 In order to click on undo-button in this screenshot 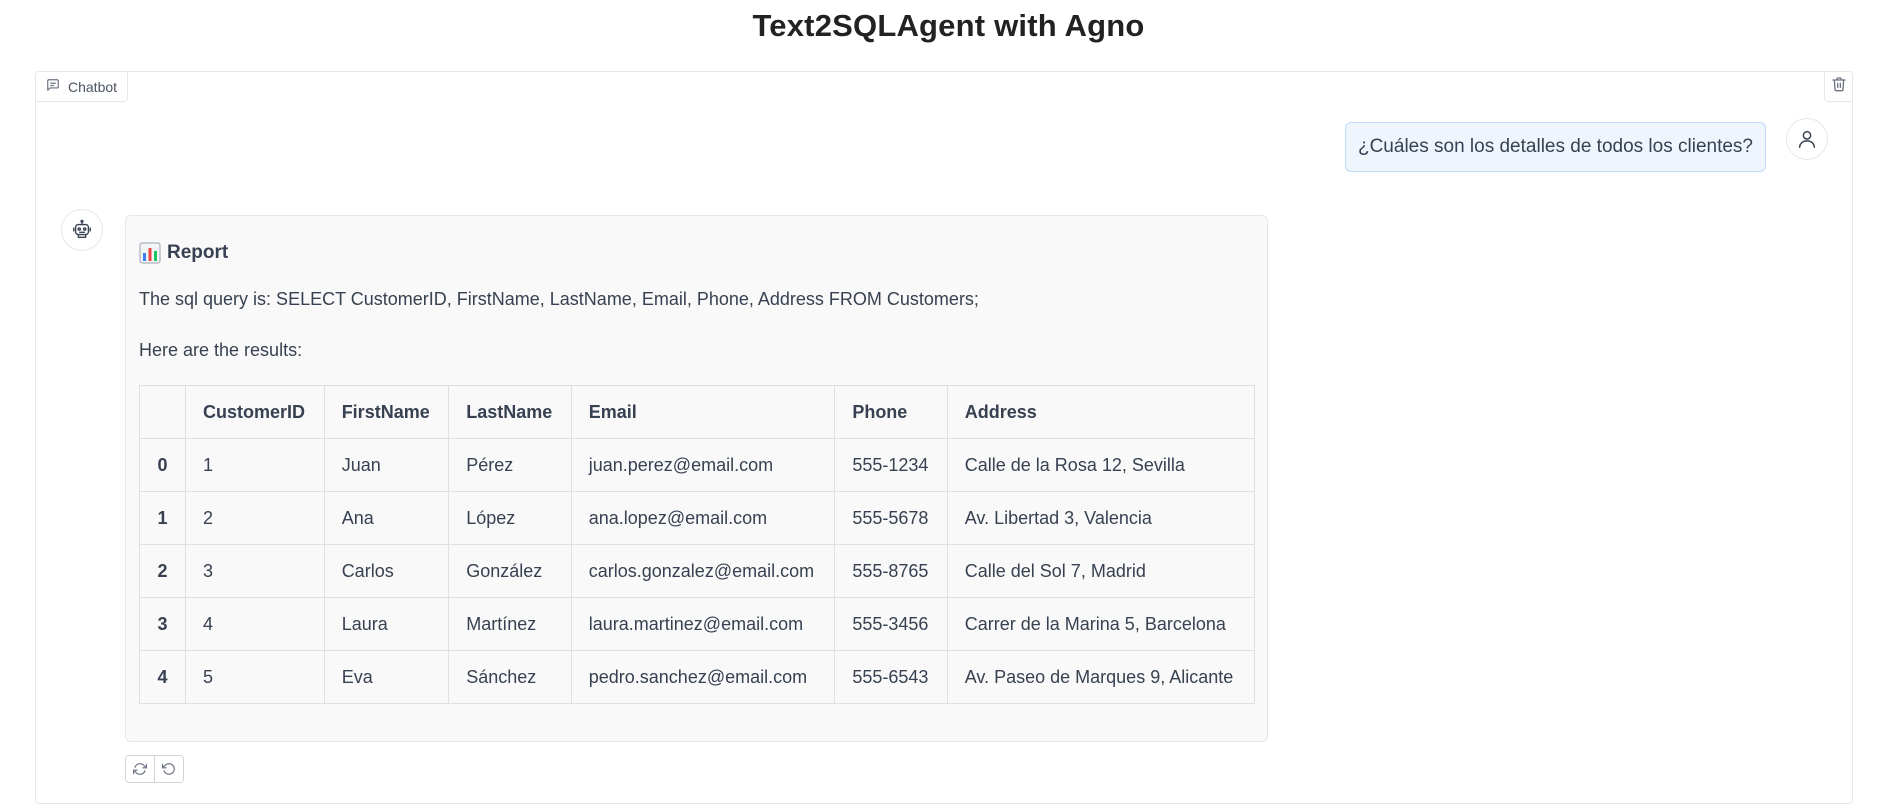, I will do `click(168, 769)`.